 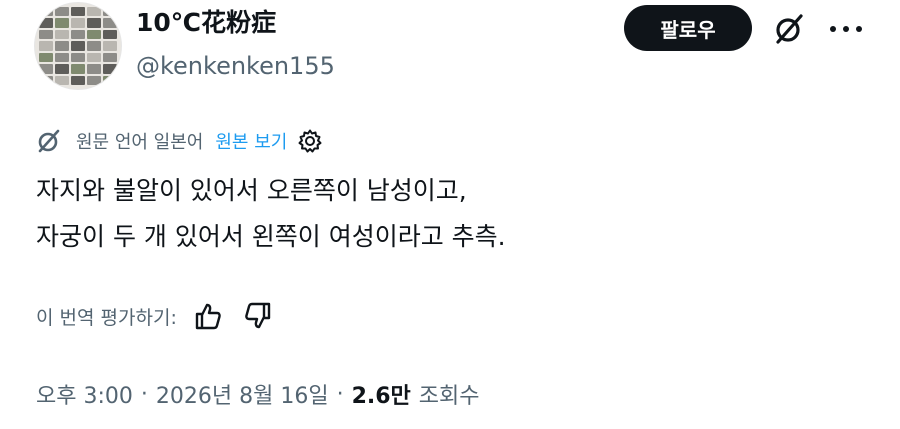 What do you see at coordinates (381, 396) in the screenshot?
I see `views-count: 2.6만` at bounding box center [381, 396].